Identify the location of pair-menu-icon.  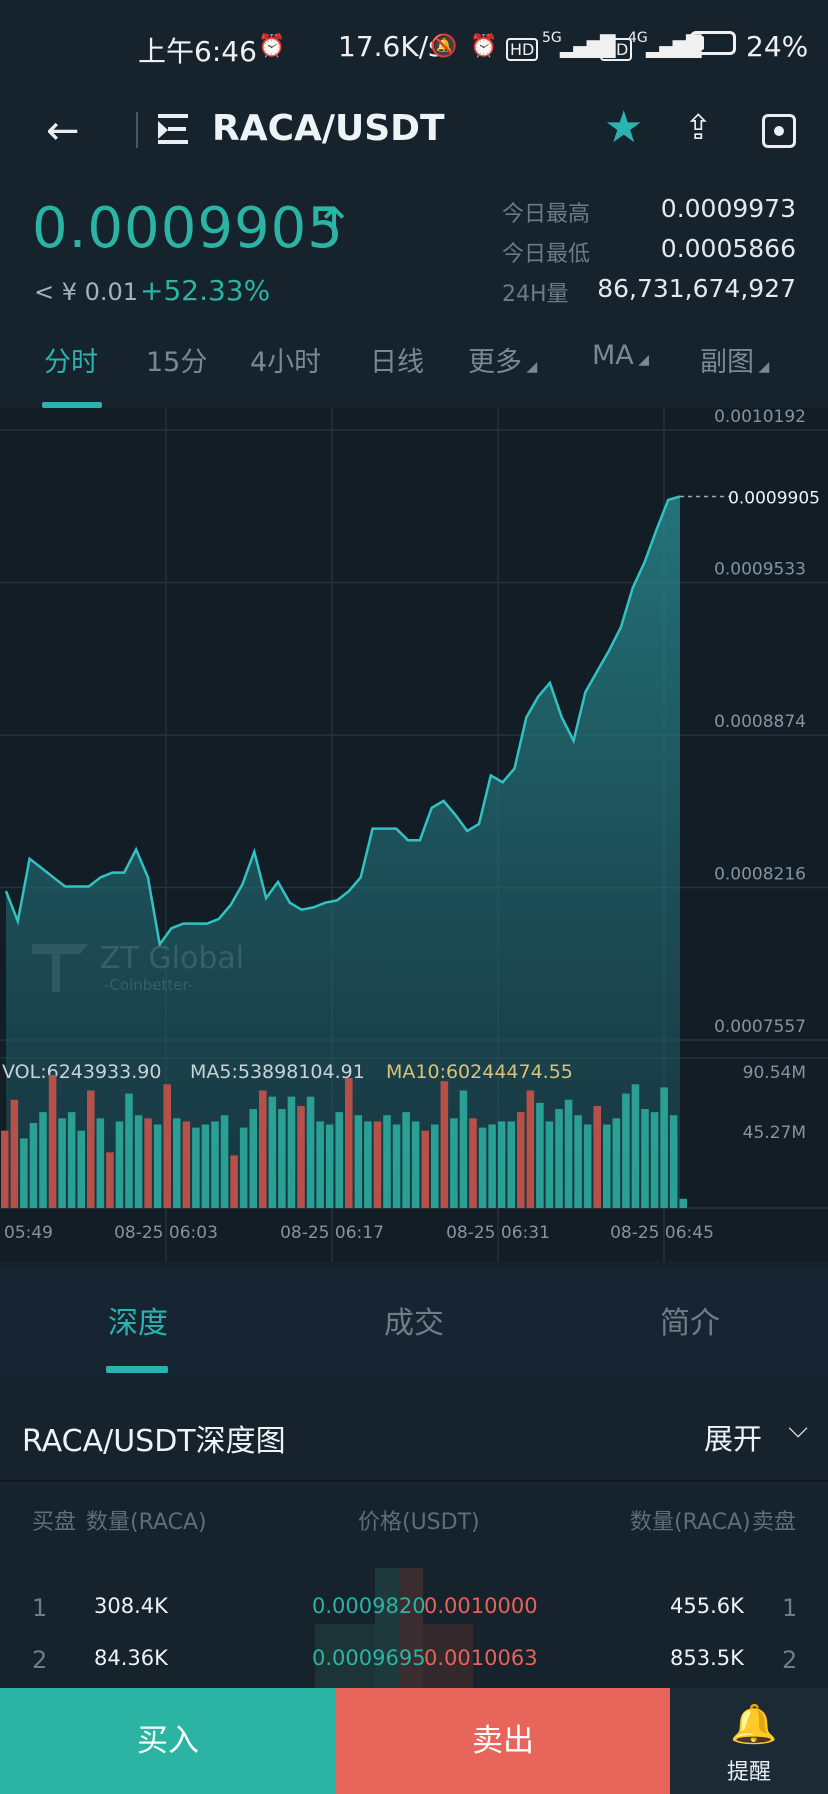
(175, 130).